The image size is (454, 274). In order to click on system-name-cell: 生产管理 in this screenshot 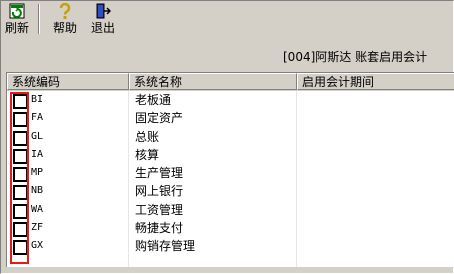, I will do `click(159, 173)`.